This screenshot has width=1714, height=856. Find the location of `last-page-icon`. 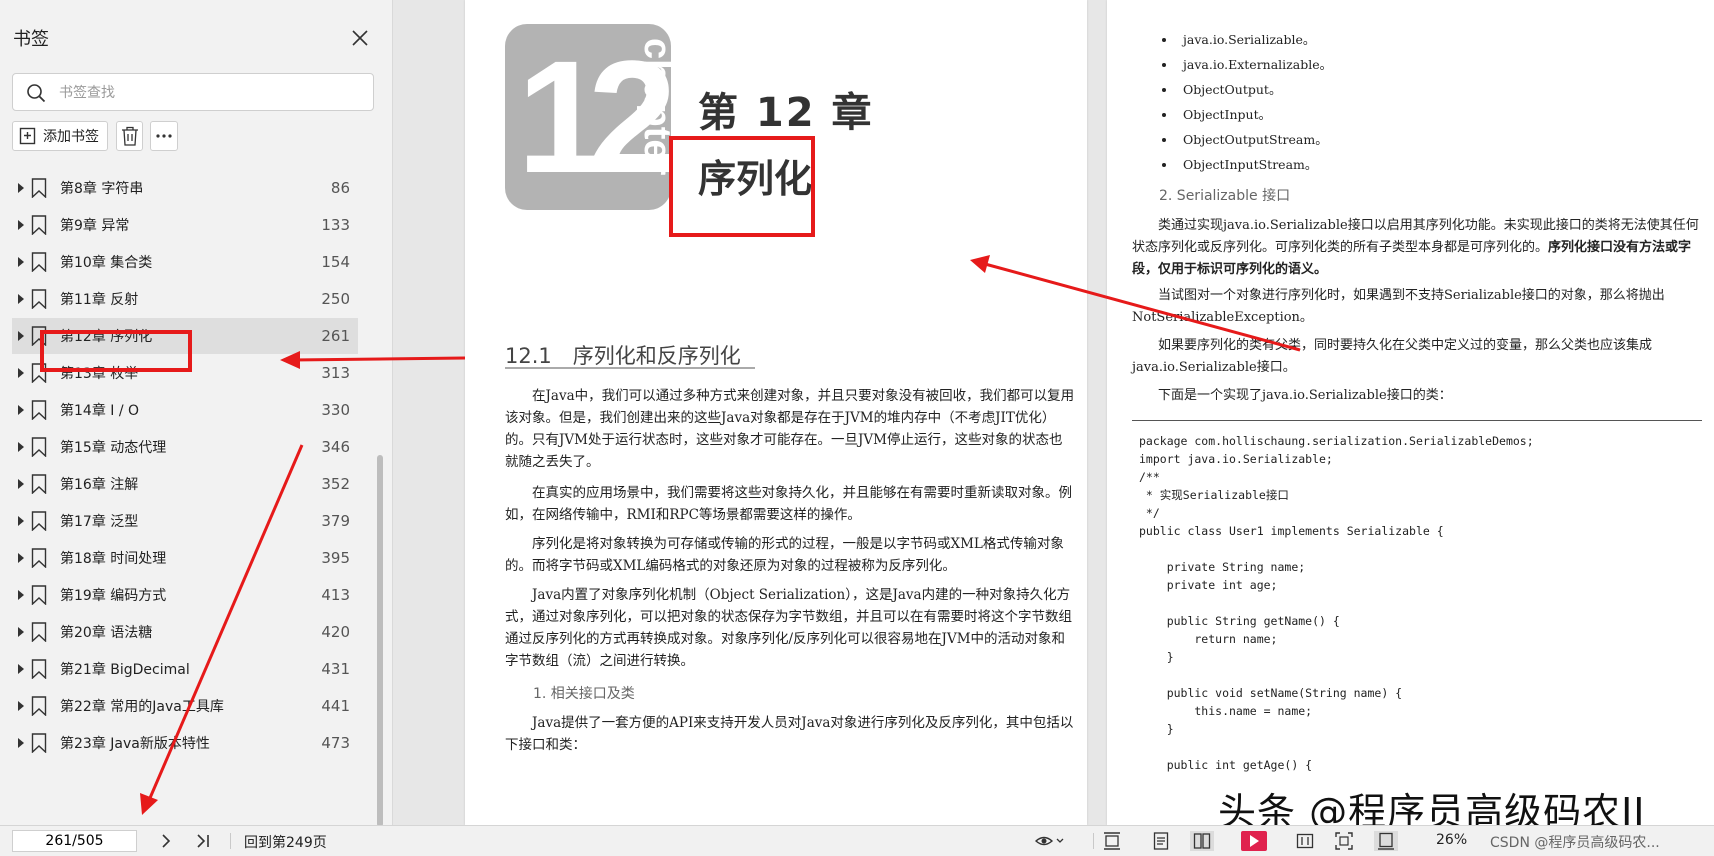

last-page-icon is located at coordinates (203, 841).